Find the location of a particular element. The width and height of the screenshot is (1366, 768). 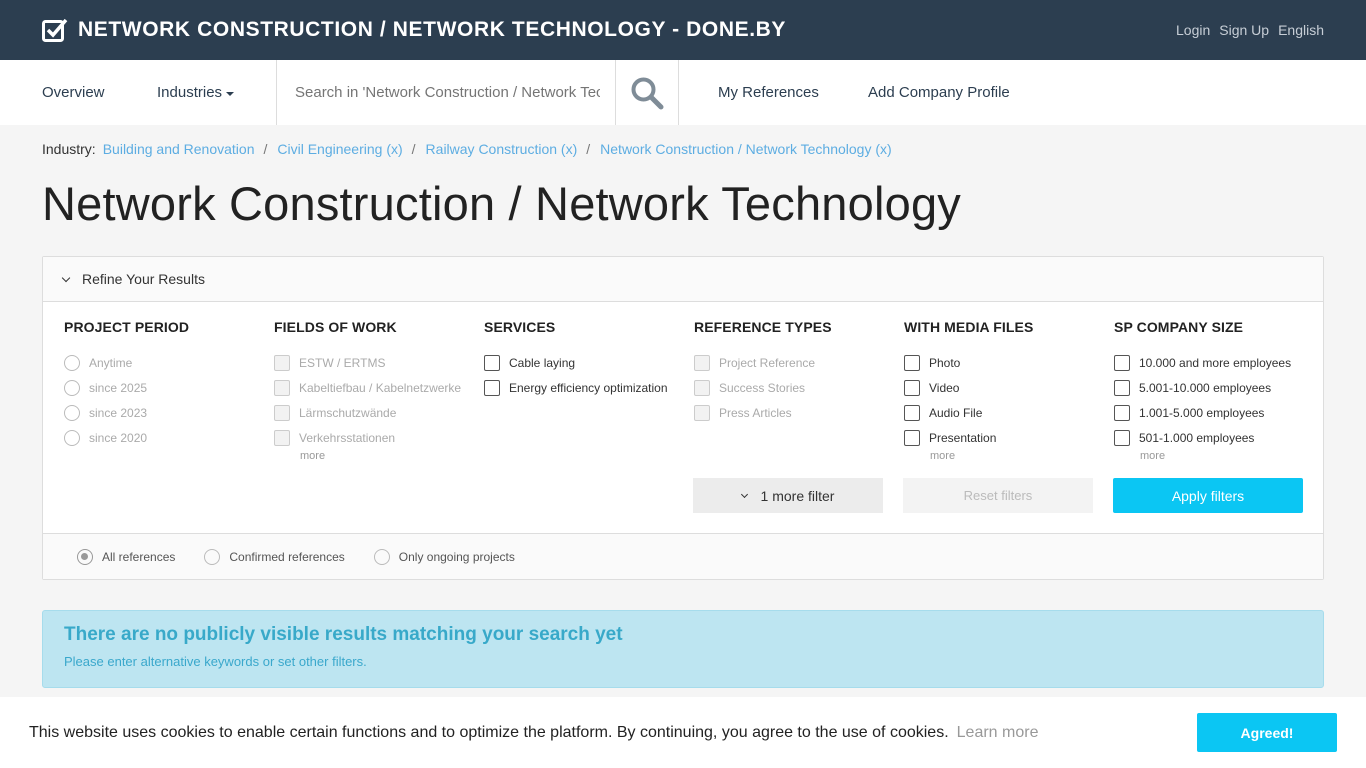

filter-option: Photo is located at coordinates (1009, 362).